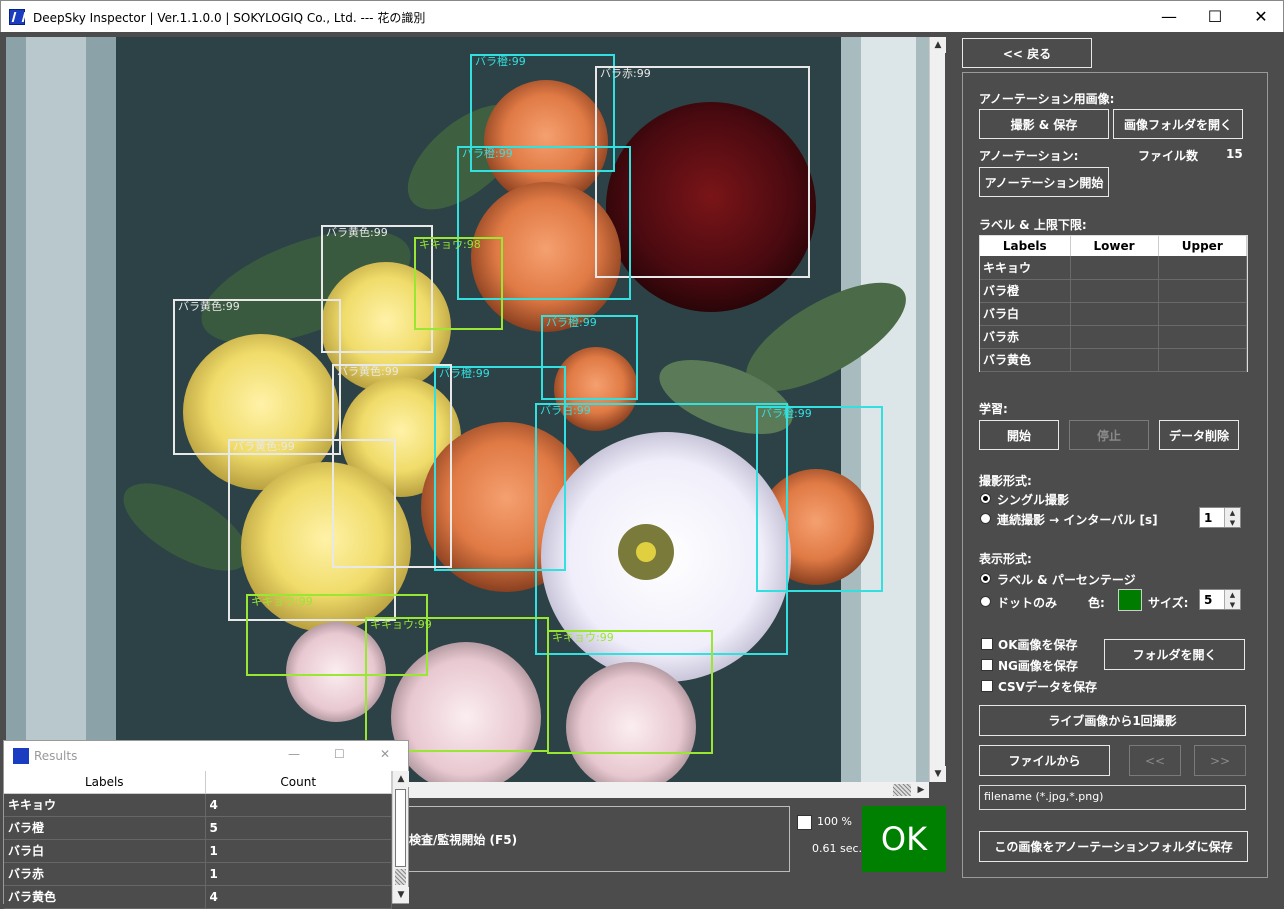  What do you see at coordinates (1047, 687) in the screenshot?
I see `save-csv-label: CSVデータを保存` at bounding box center [1047, 687].